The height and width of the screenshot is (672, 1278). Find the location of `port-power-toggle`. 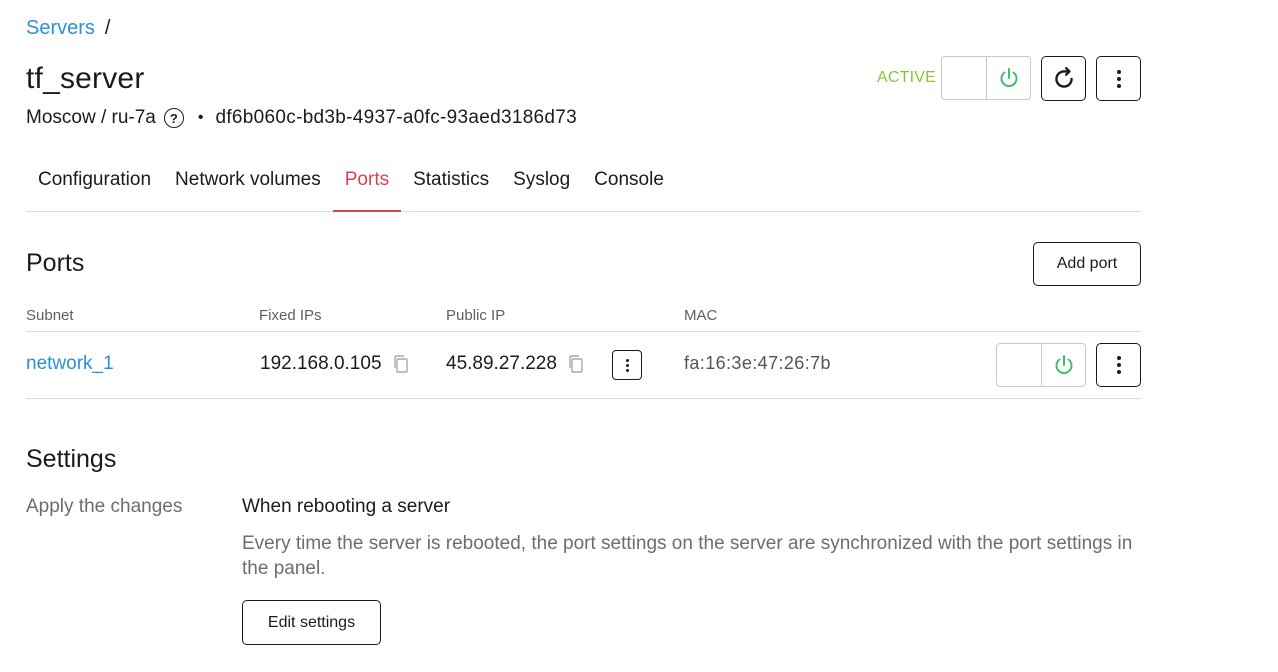

port-power-toggle is located at coordinates (1041, 365).